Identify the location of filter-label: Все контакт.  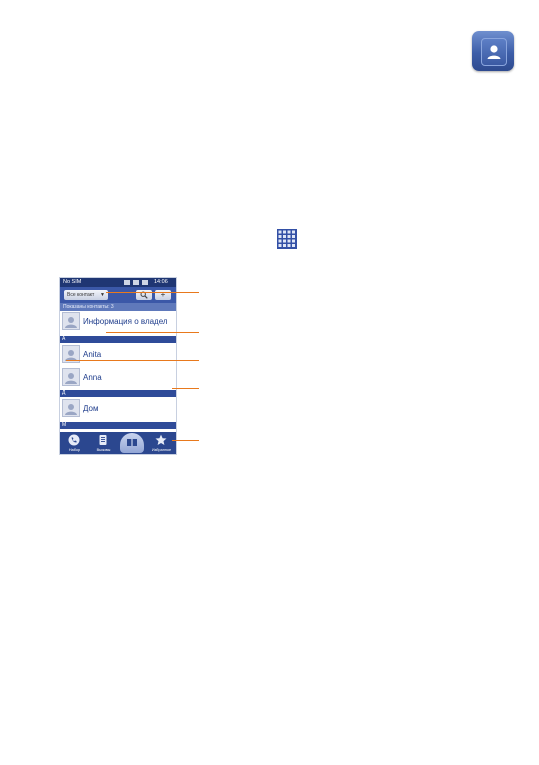
(81, 295).